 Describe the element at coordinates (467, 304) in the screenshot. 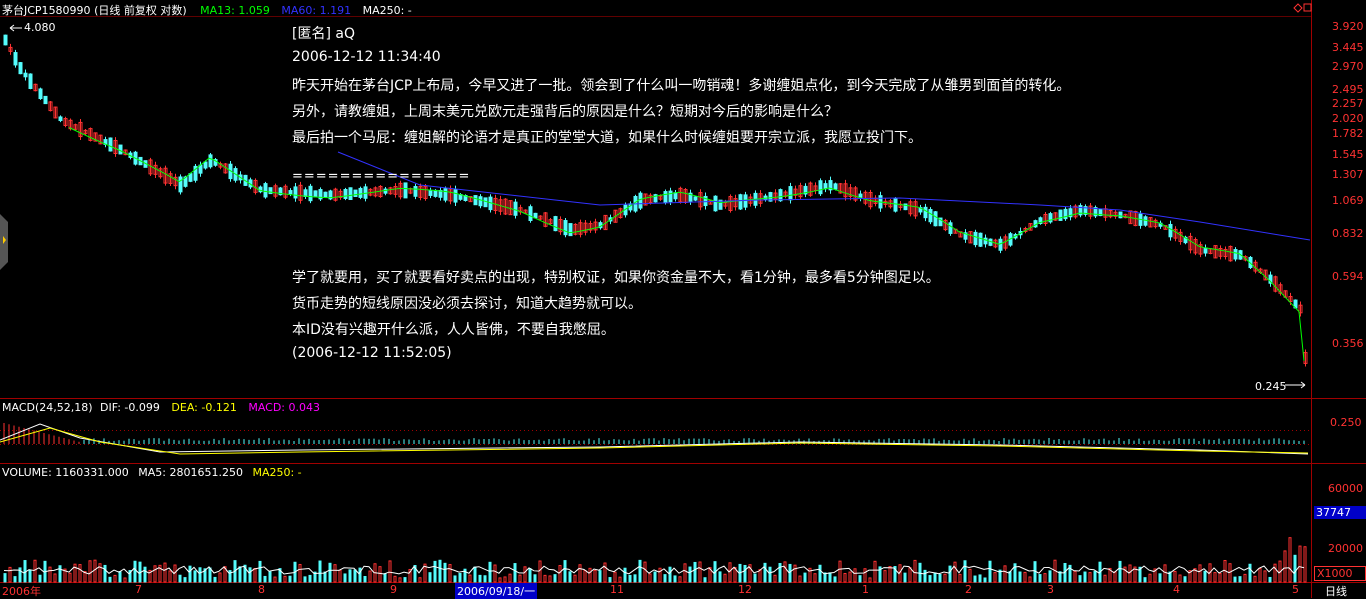

I see `reply-para-2: 货币走势的短线原因没必须去探讨，知道大趋势就可以。` at that location.